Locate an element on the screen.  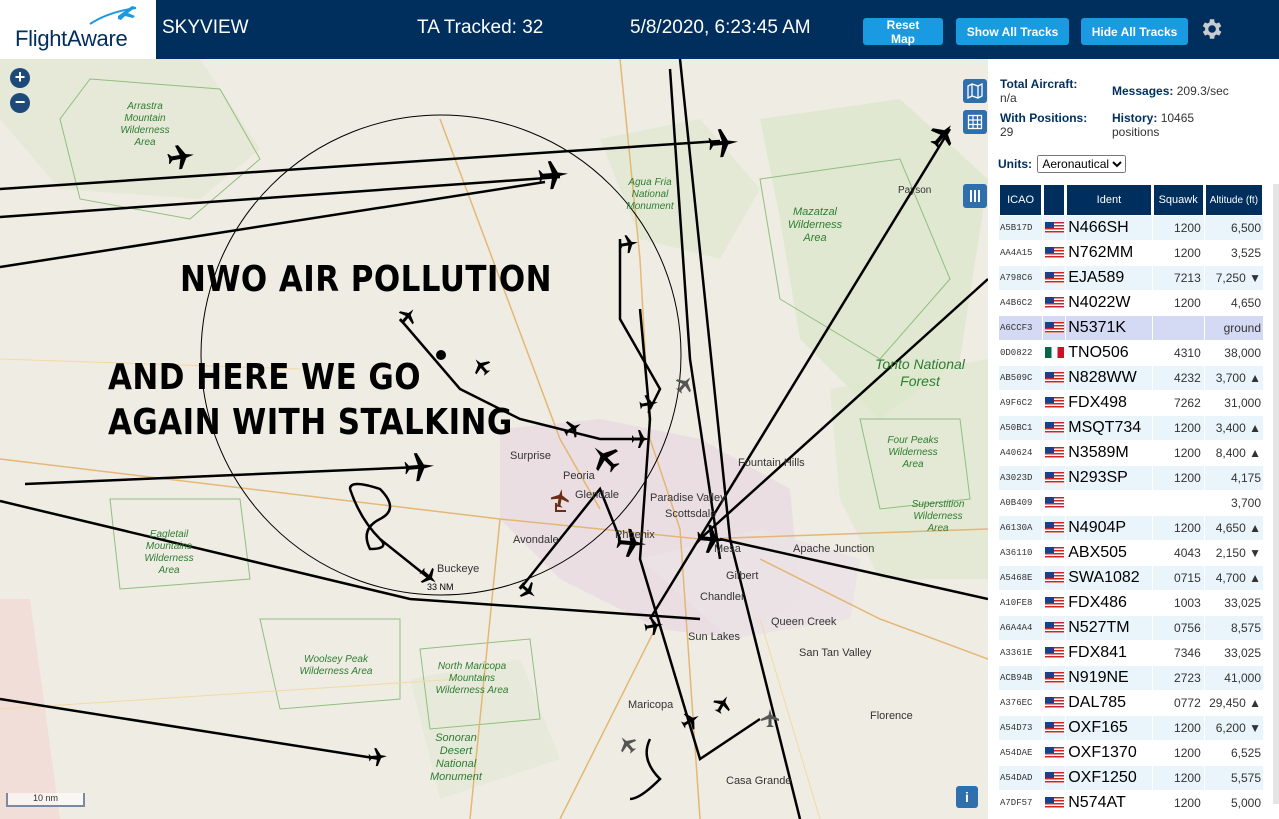
total-aircraft: Total Aircraft: n/a is located at coordinates (1038, 91).